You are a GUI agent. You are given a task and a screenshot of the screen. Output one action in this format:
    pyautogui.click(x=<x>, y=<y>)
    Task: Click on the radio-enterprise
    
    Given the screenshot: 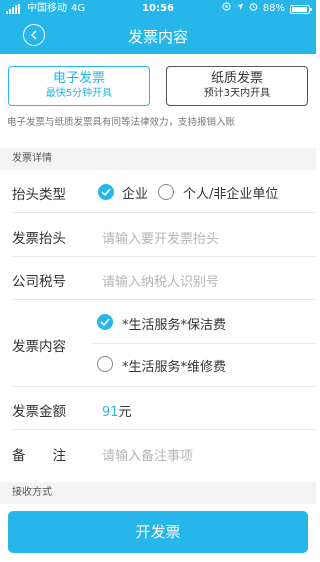 What is the action you would take?
    pyautogui.click(x=106, y=192)
    